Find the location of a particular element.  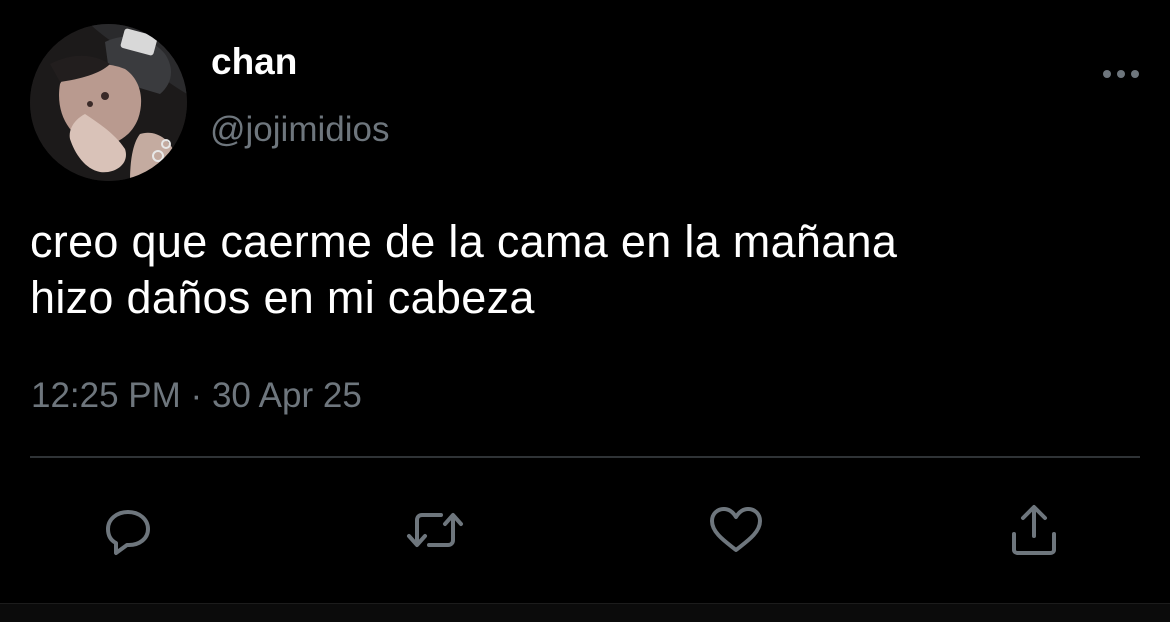

share-button is located at coordinates (1034, 530).